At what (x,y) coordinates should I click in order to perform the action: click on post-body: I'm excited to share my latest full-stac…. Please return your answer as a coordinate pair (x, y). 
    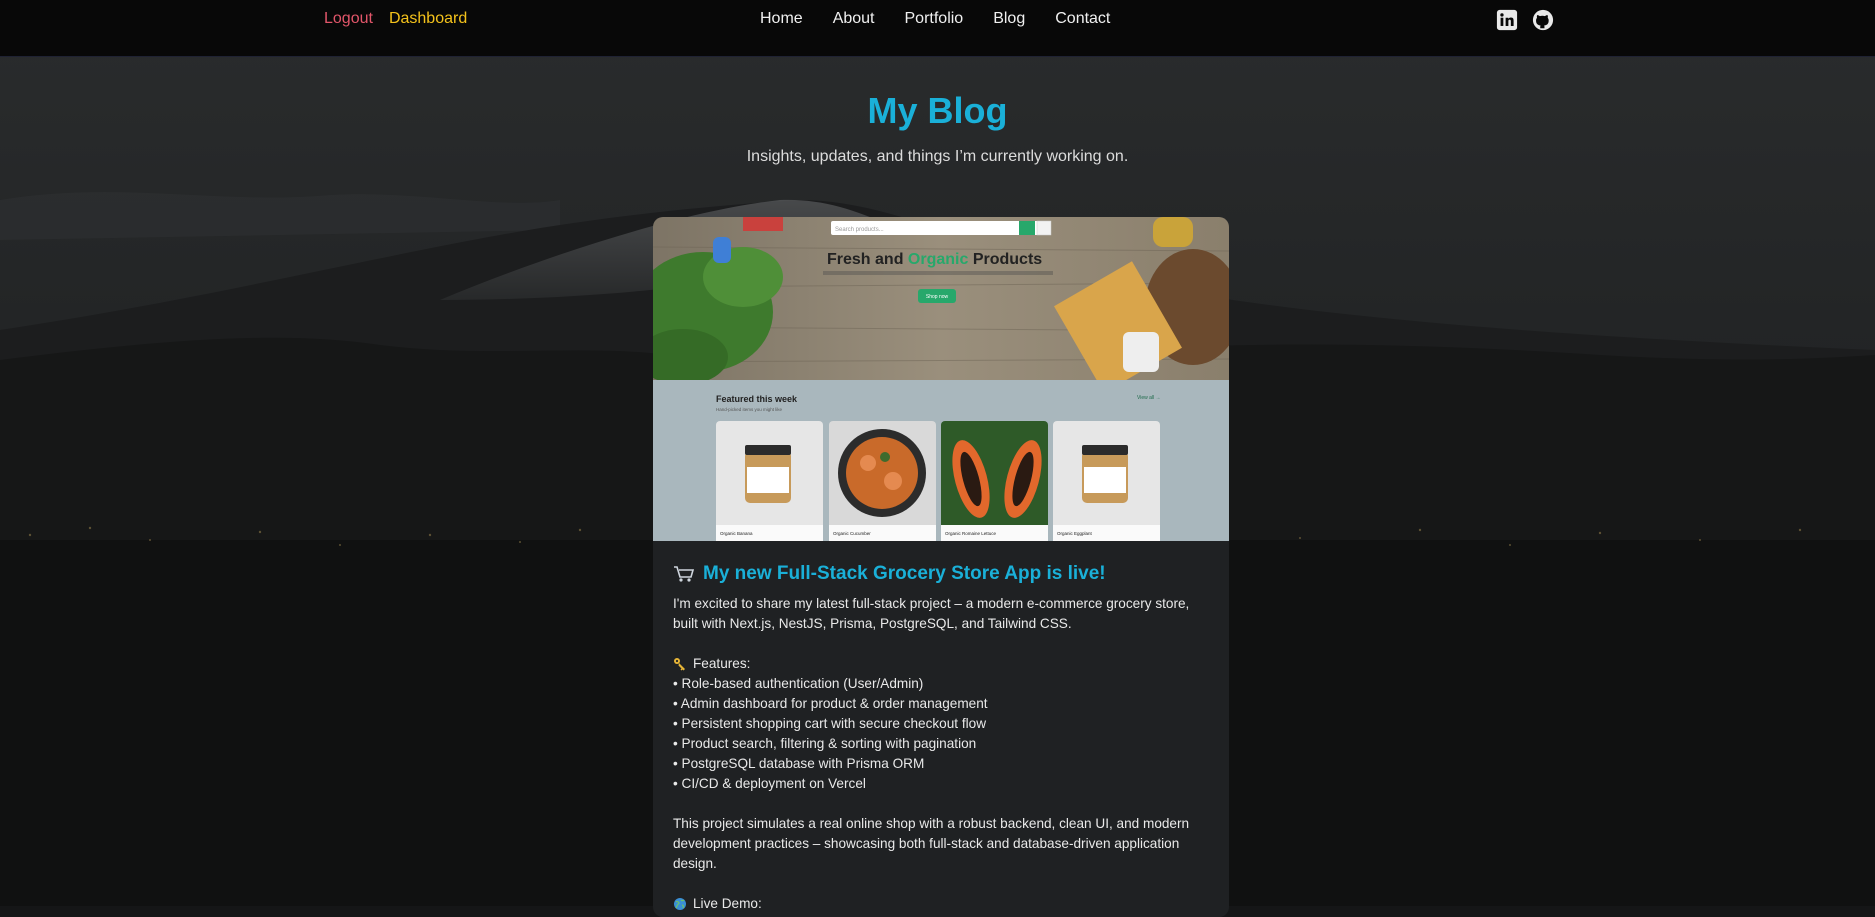
    Looking at the image, I should click on (943, 754).